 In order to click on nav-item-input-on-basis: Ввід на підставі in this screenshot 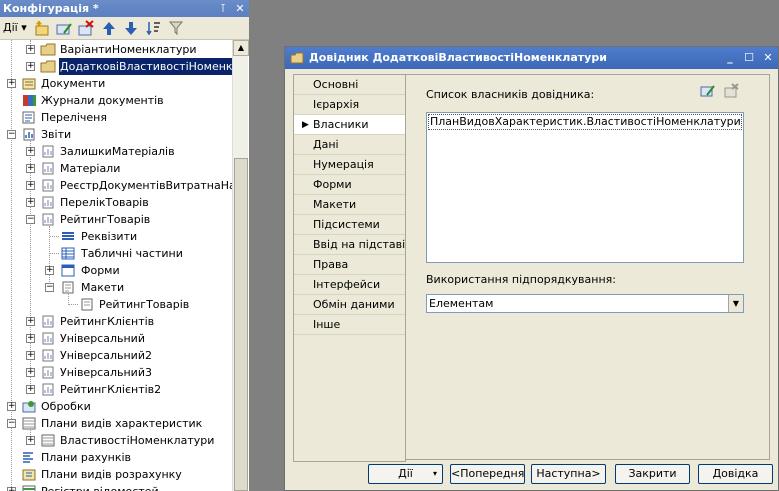, I will do `click(349, 245)`.